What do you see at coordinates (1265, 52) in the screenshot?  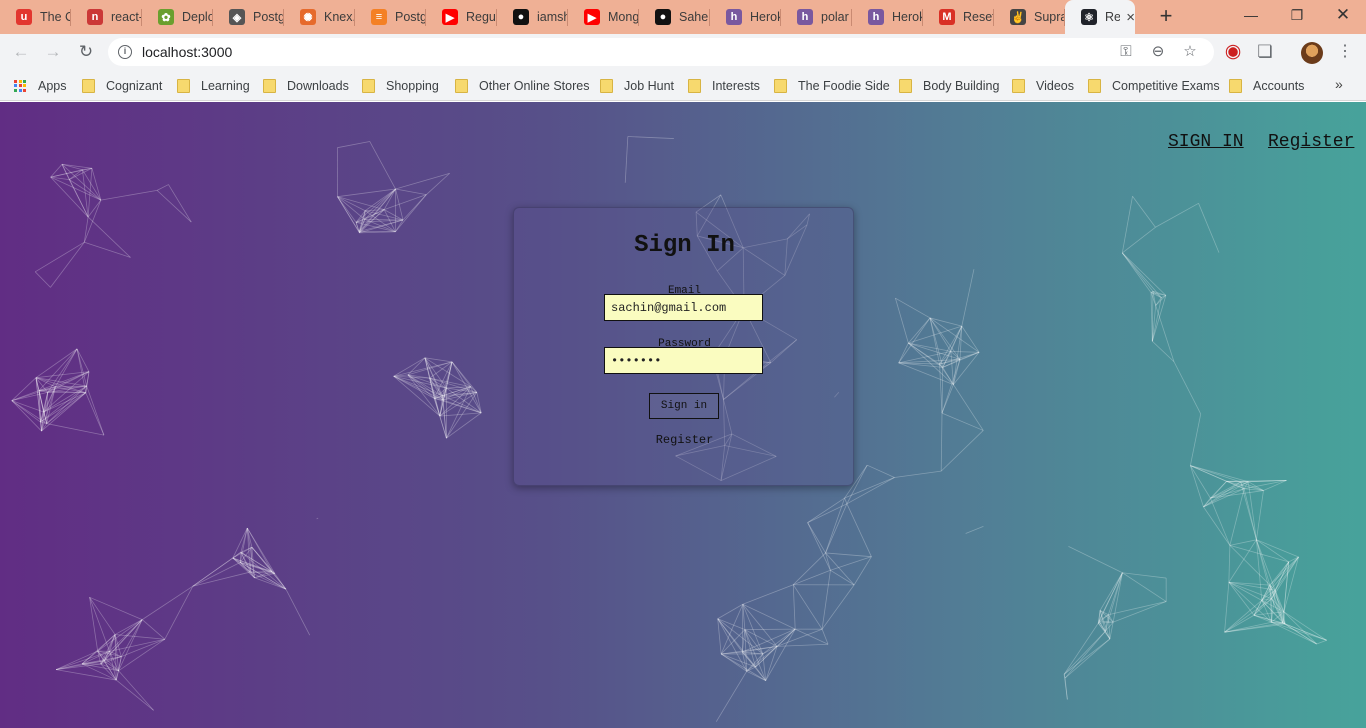 I see `extension-icon: ❏` at bounding box center [1265, 52].